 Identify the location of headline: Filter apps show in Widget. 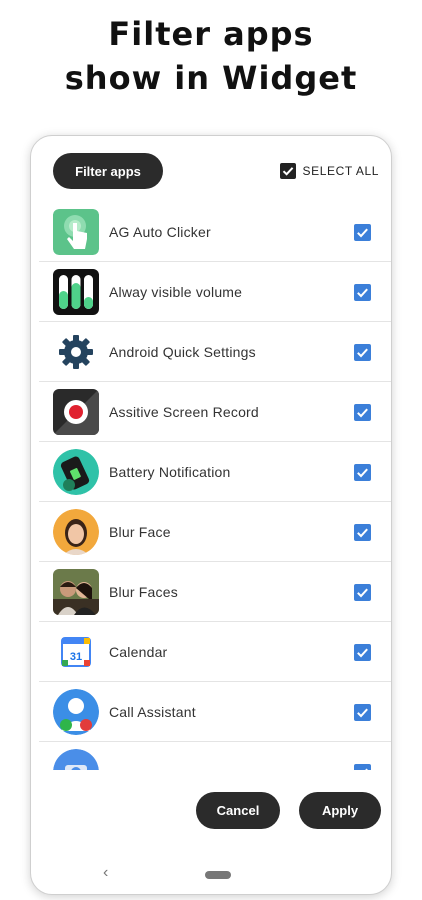
(211, 56).